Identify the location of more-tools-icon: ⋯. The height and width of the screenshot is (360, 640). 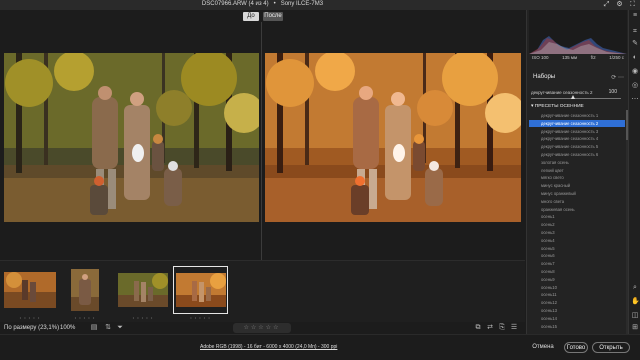
(635, 100).